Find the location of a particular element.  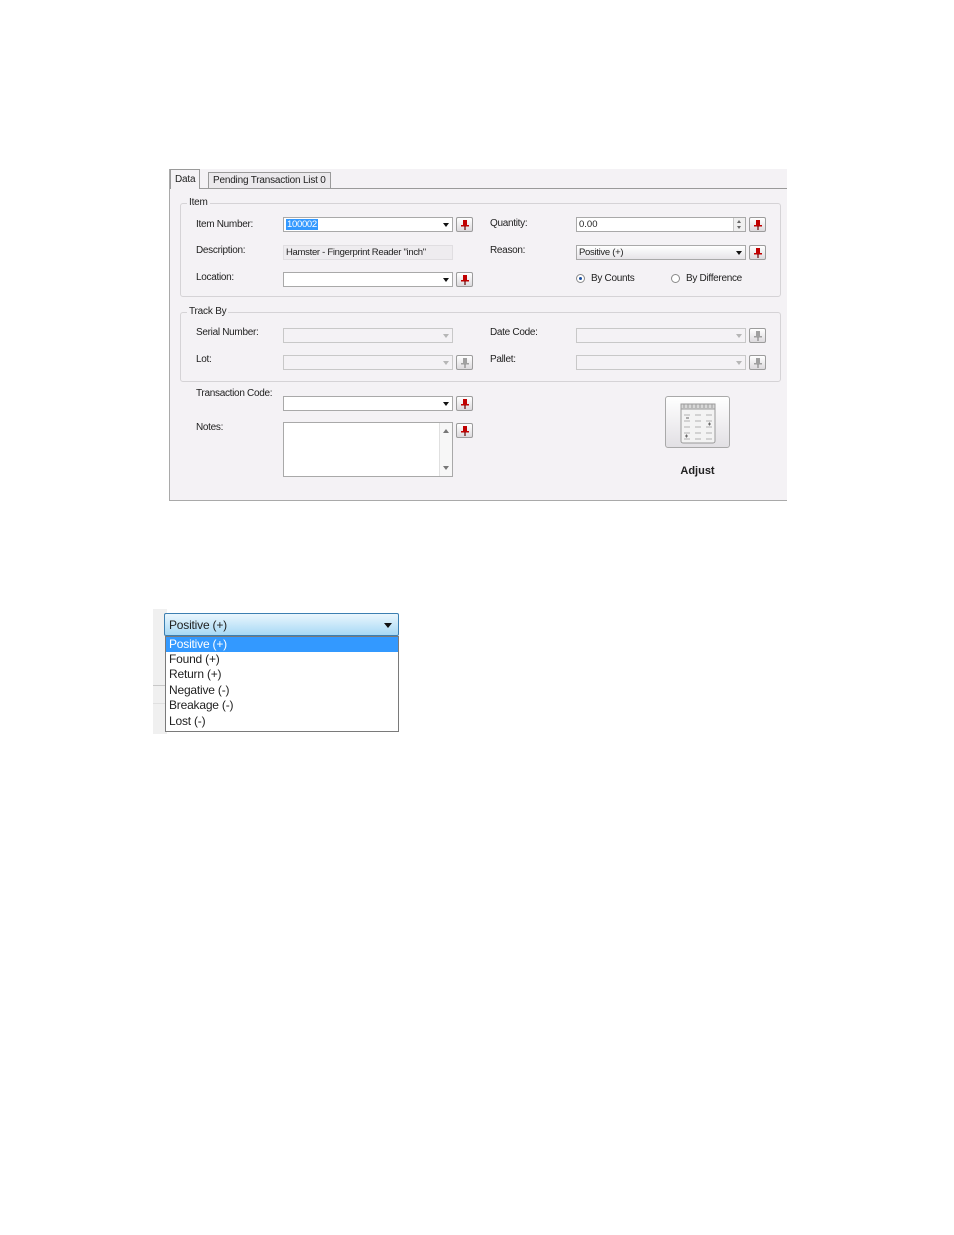

reason-value: Positive (+) is located at coordinates (601, 252).